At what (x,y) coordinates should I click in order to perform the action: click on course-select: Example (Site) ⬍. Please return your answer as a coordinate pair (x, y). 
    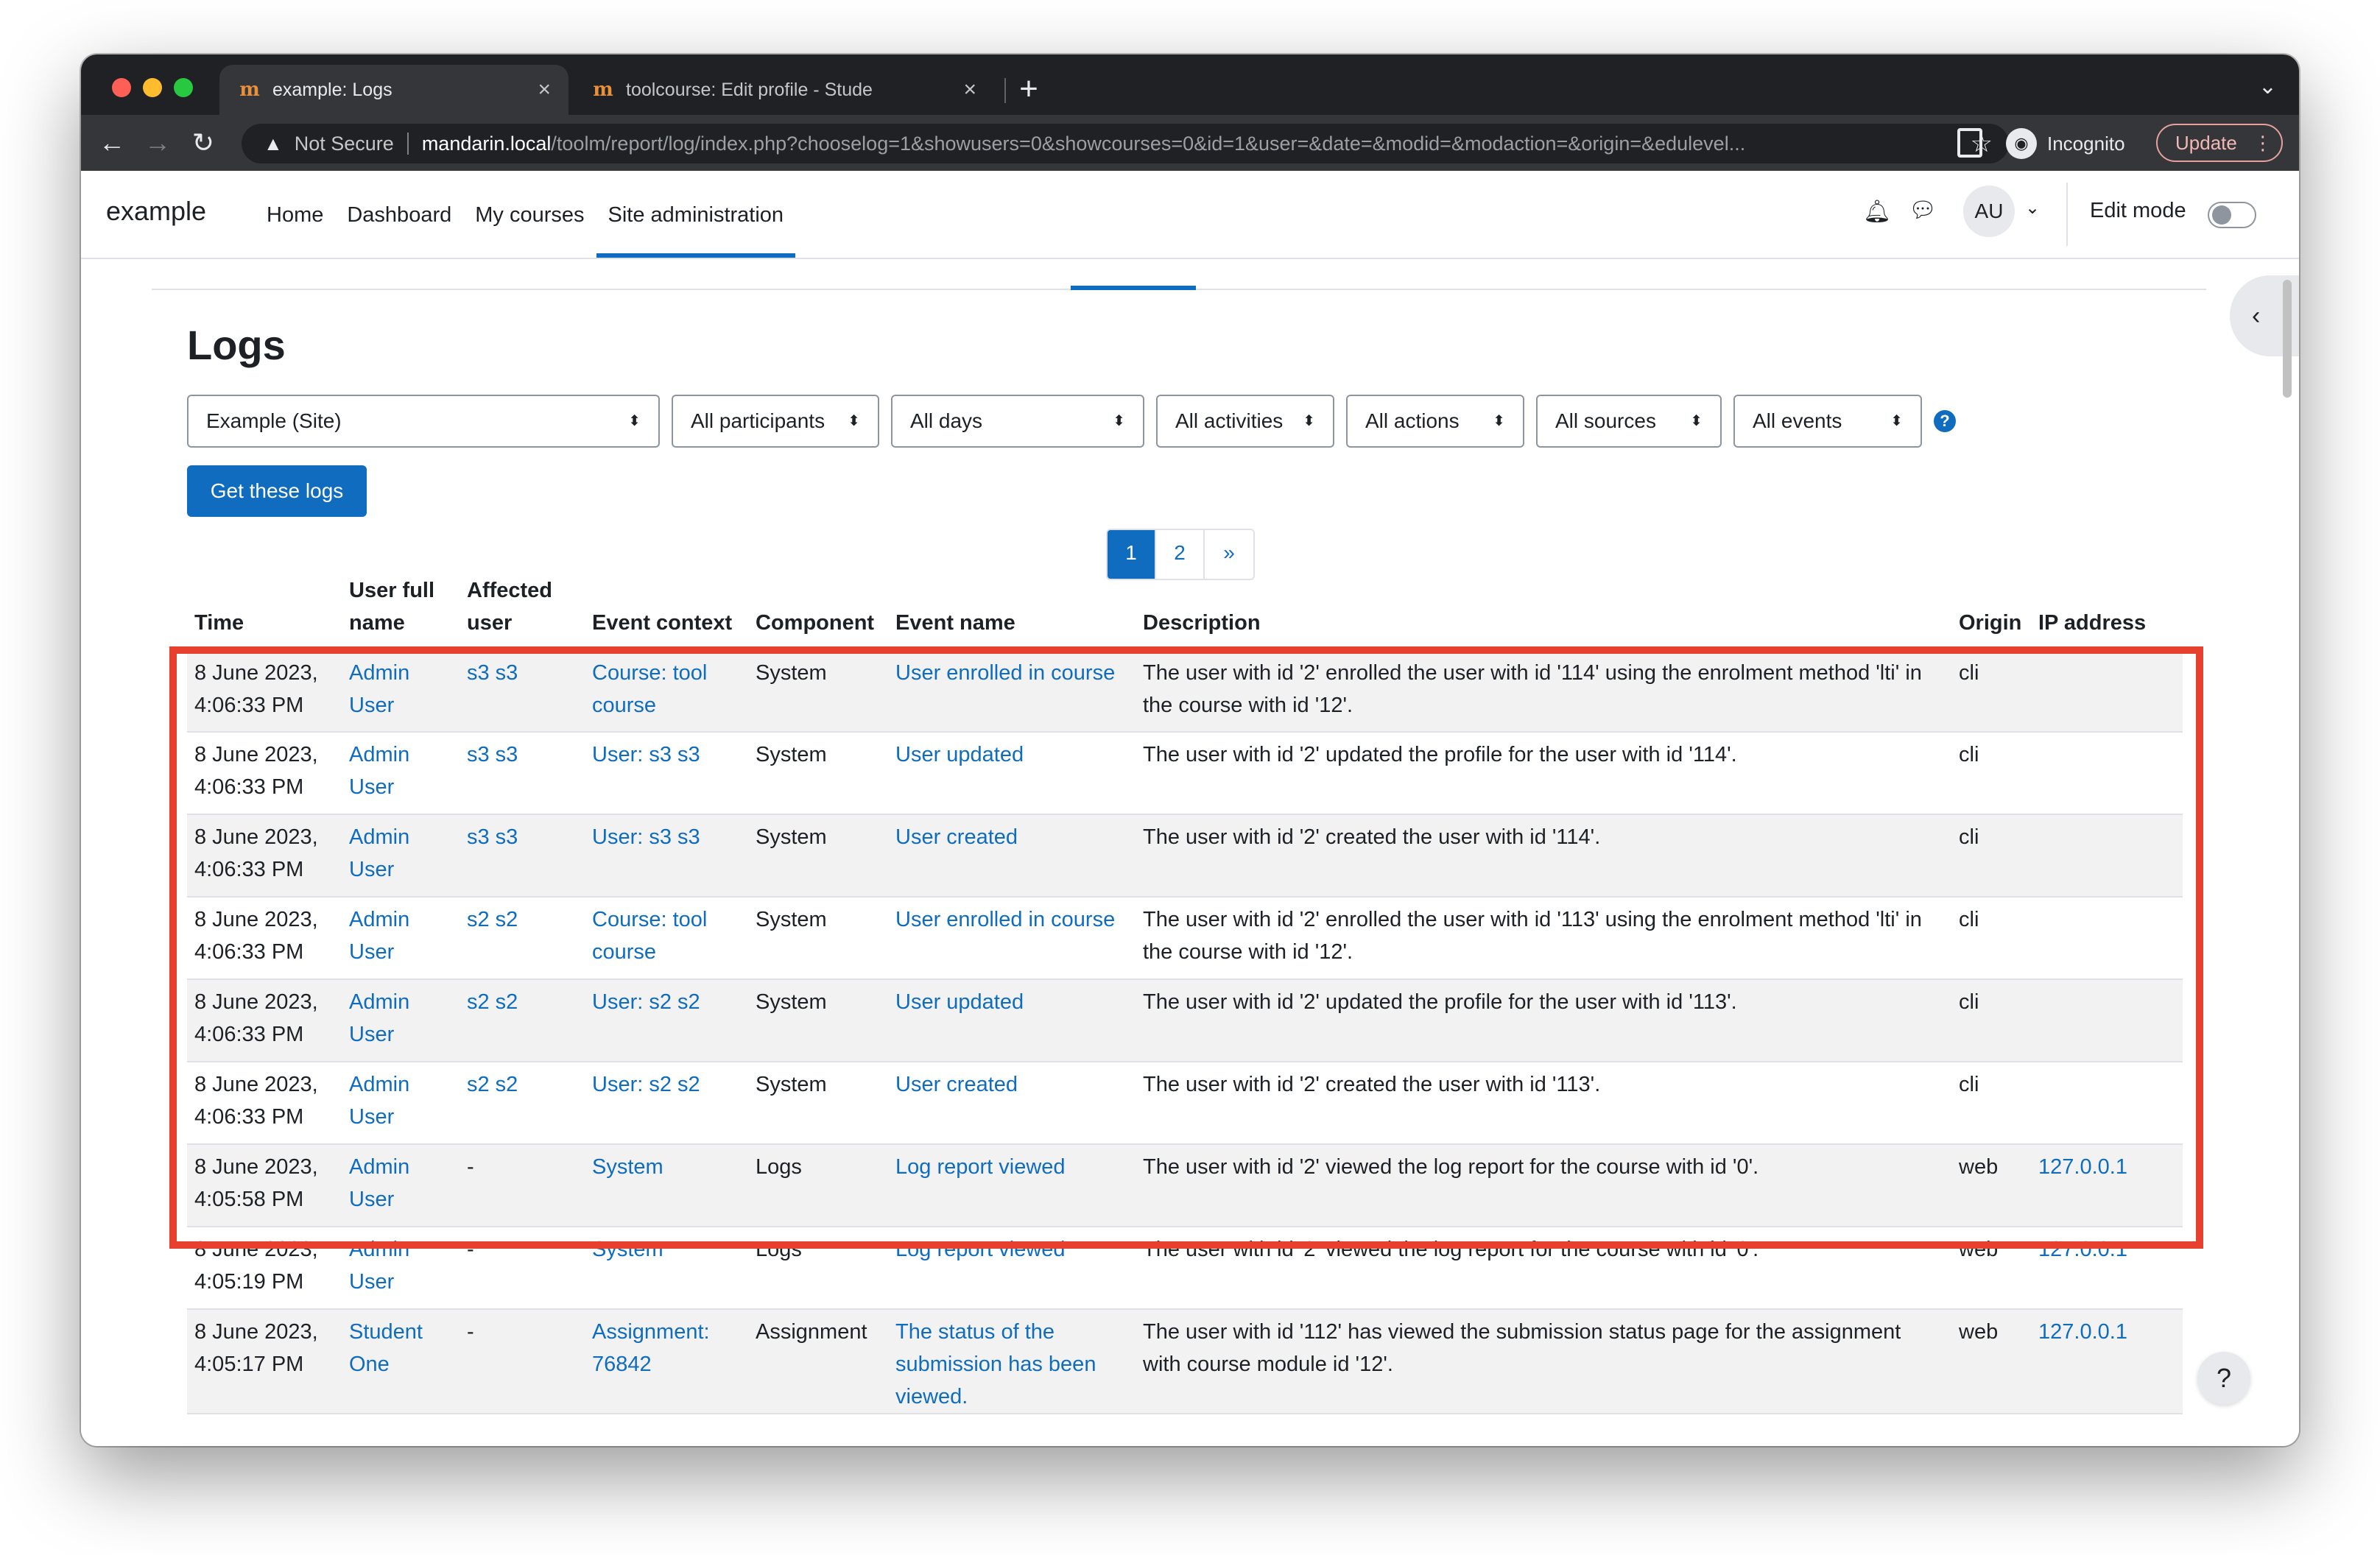
    Looking at the image, I should click on (423, 422).